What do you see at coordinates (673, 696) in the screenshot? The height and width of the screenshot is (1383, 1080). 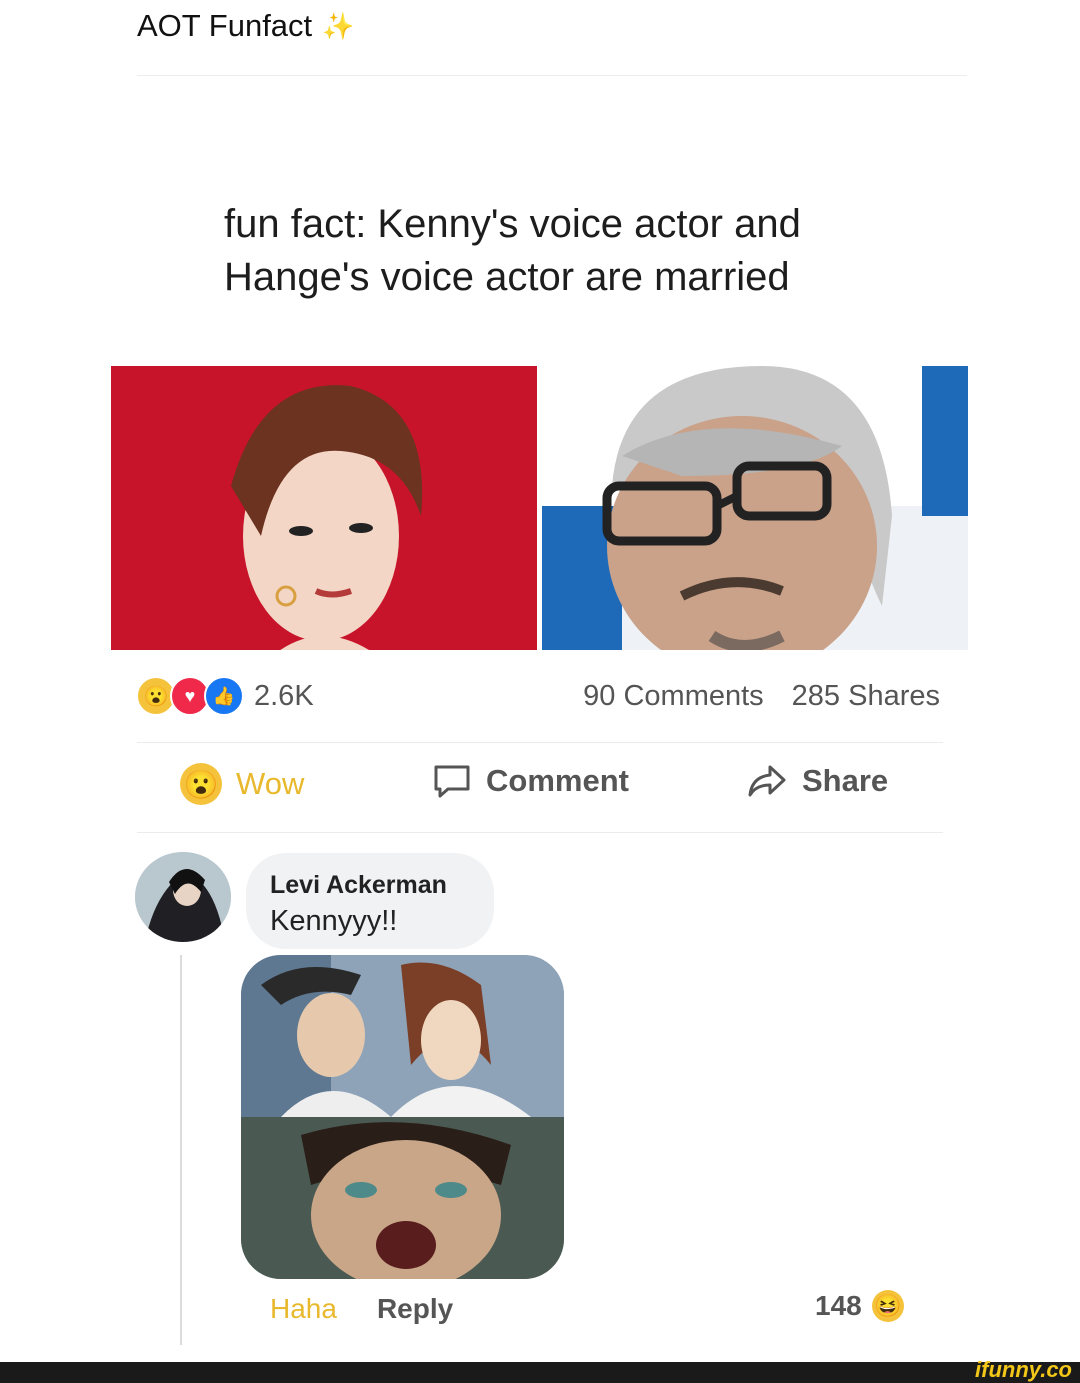 I see `comments-count: 90 Comments` at bounding box center [673, 696].